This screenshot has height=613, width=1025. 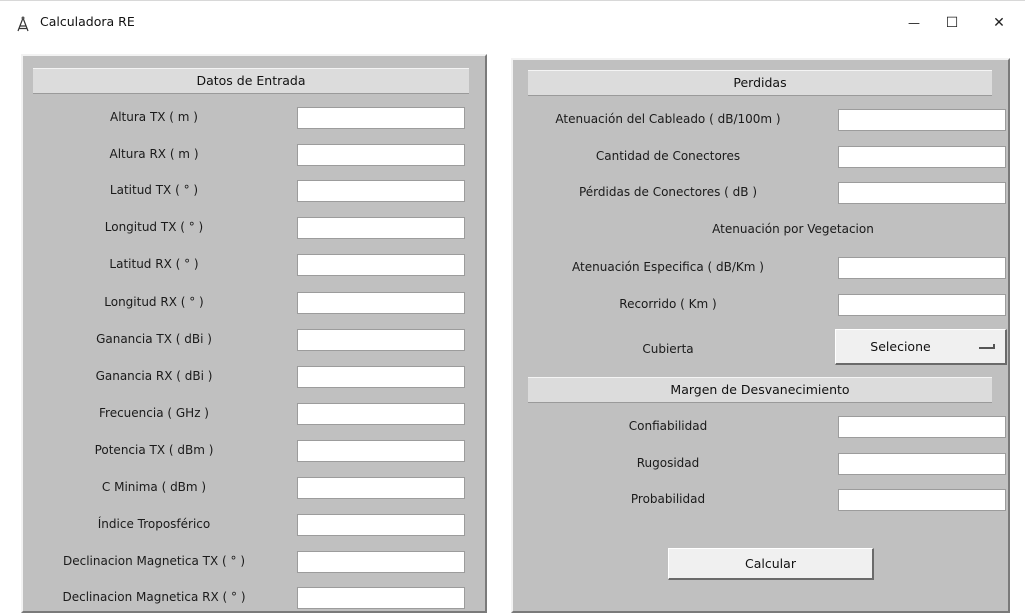 What do you see at coordinates (922, 427) in the screenshot?
I see `confiabilidad-input` at bounding box center [922, 427].